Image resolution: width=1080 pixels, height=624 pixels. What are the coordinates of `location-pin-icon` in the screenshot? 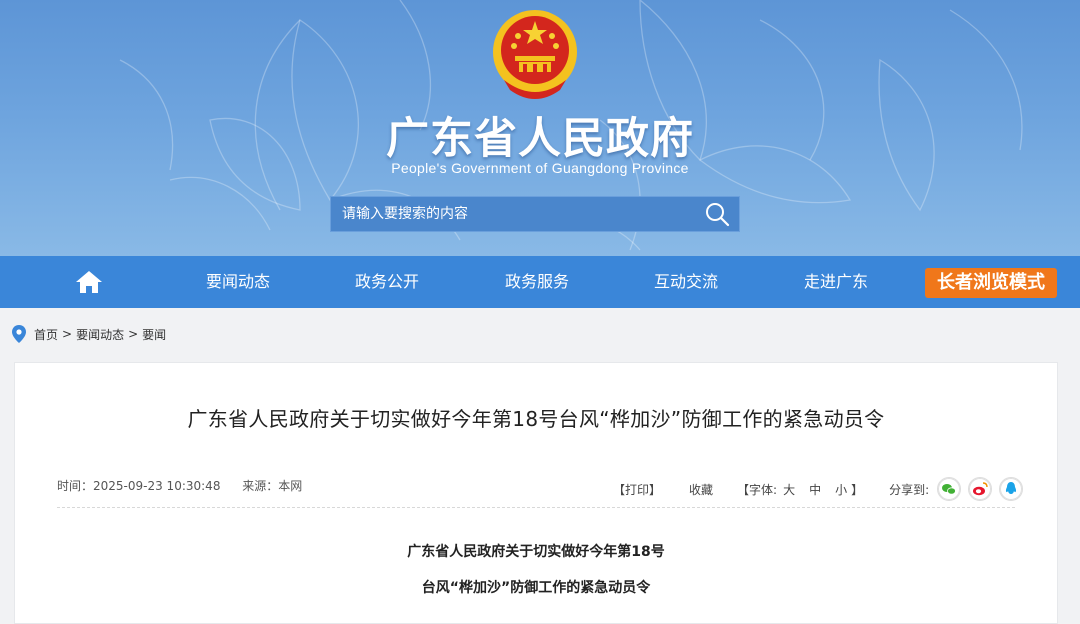 It's located at (19, 334).